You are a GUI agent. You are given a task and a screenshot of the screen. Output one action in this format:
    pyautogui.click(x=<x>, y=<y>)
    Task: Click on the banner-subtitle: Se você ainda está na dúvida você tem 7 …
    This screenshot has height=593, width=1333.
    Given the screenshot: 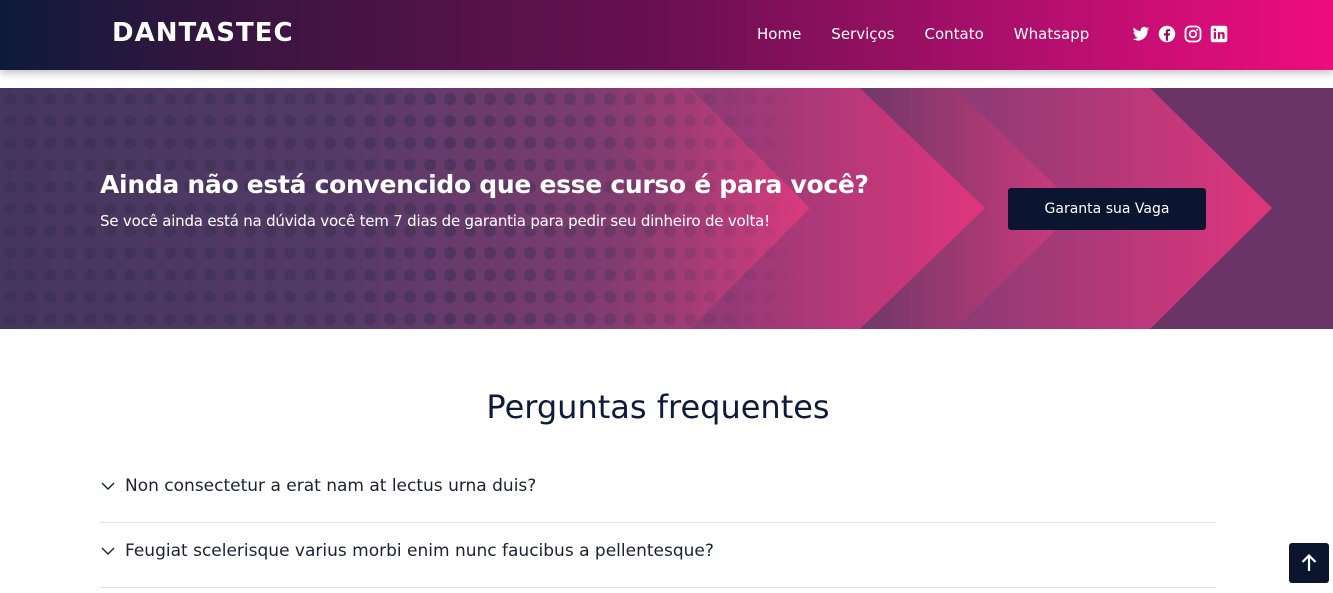 What is the action you would take?
    pyautogui.click(x=435, y=221)
    